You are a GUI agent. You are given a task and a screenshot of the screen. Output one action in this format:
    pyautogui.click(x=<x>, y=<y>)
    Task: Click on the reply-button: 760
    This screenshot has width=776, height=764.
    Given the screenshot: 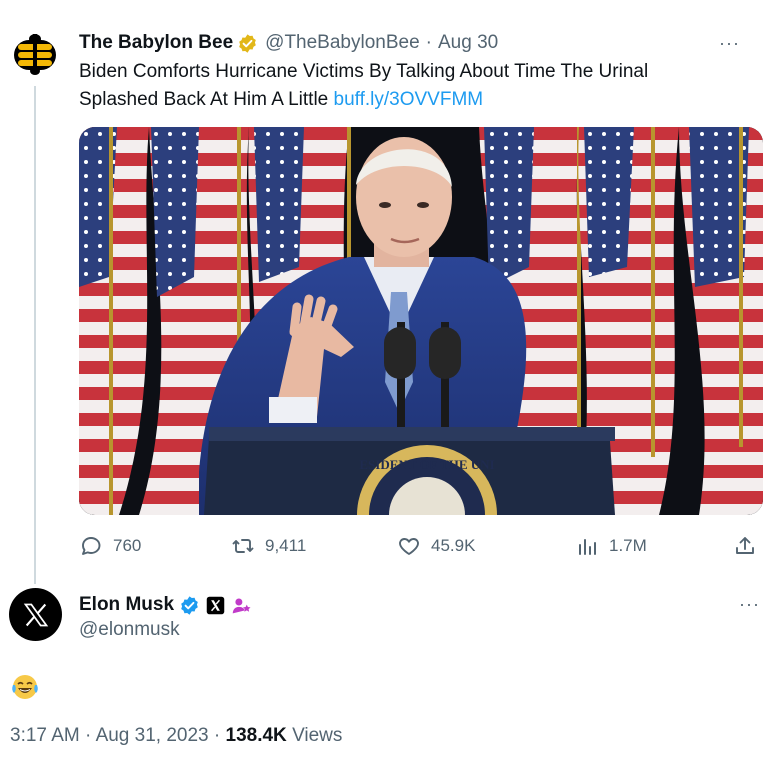 What is the action you would take?
    pyautogui.click(x=110, y=546)
    